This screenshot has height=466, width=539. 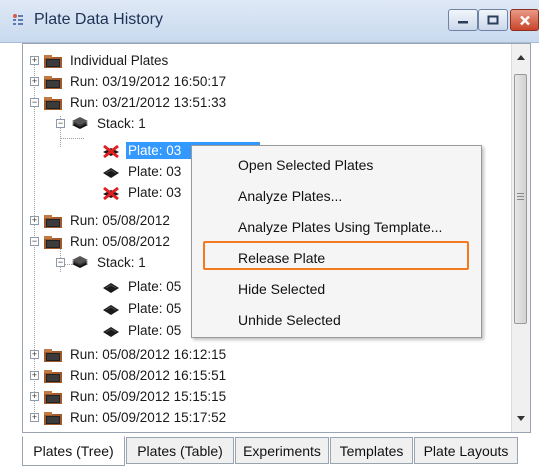 I want to click on window-title: Plate Data History, so click(x=98, y=19).